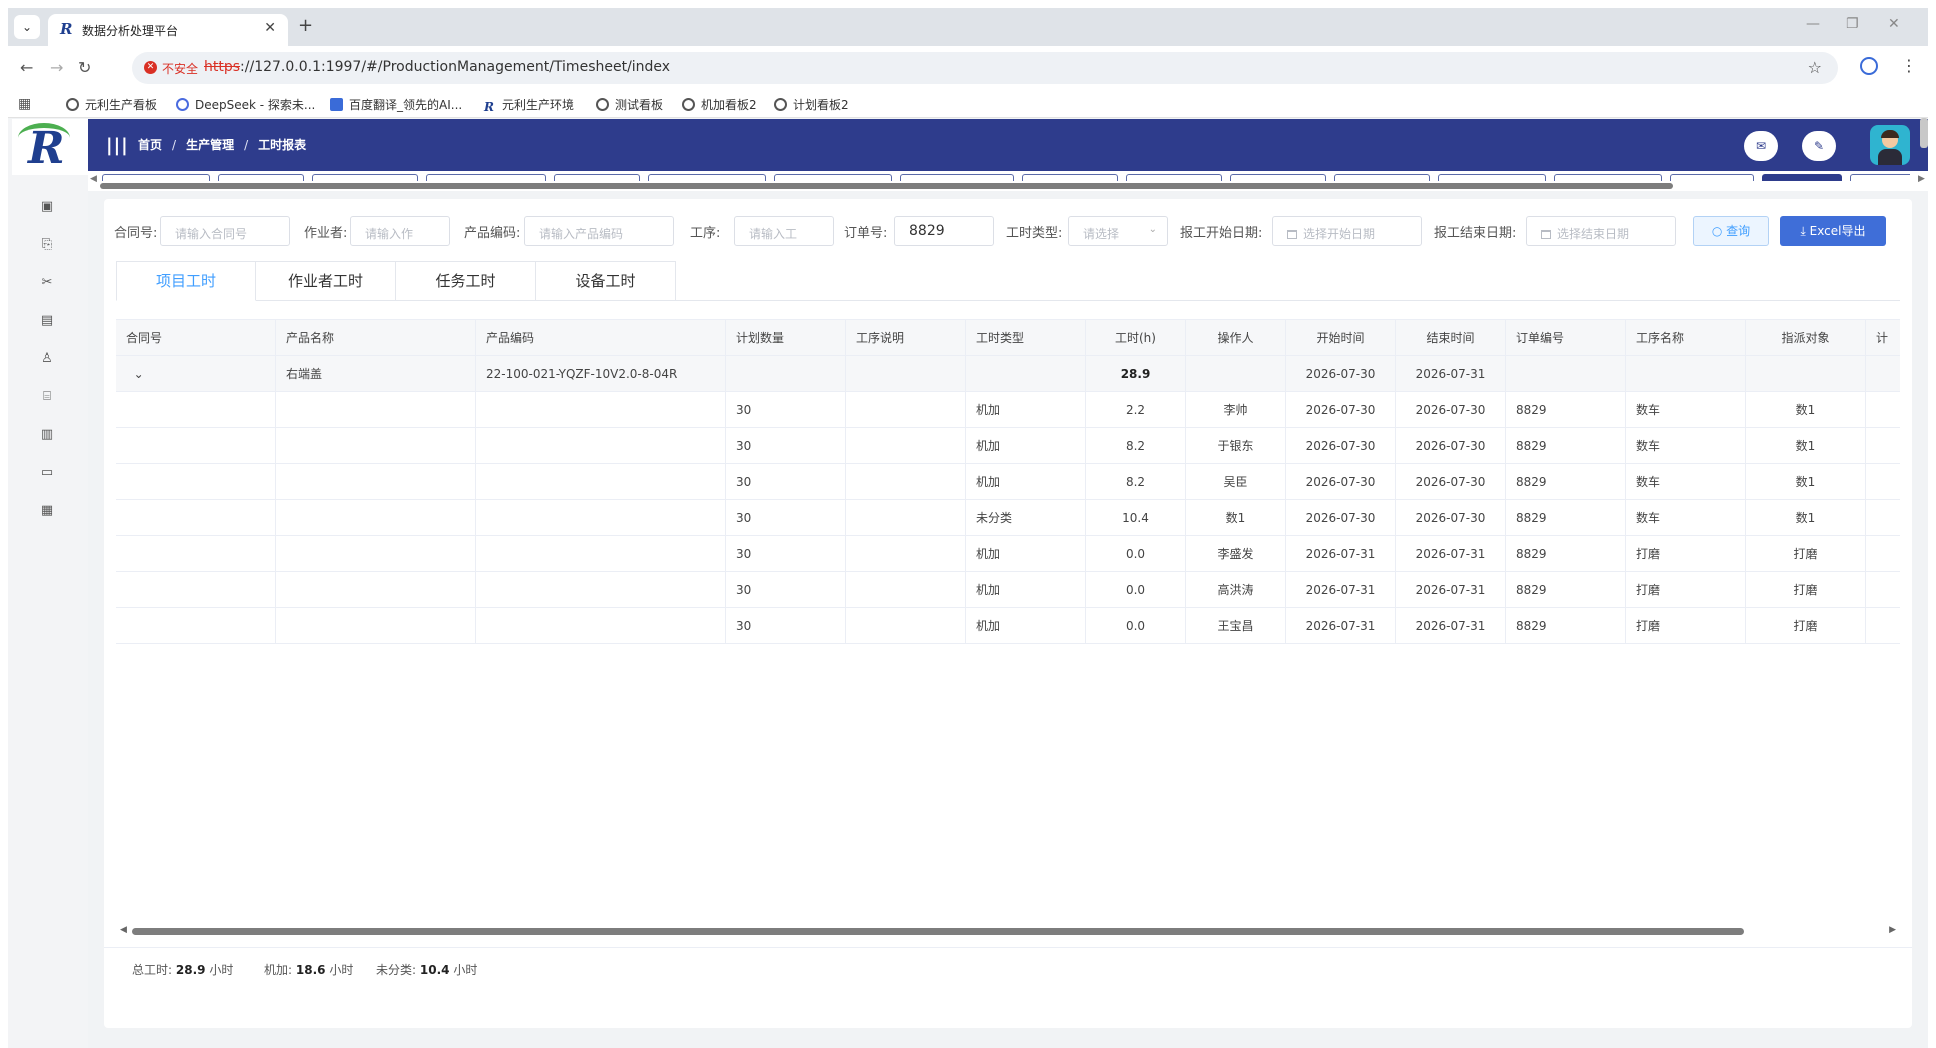 This screenshot has width=1936, height=1048. Describe the element at coordinates (1008, 482) in the screenshot. I see `table-row: 30 机加 8.2 吴臣 2026-07-30 2026-07-30 8829 数车 数1` at that location.